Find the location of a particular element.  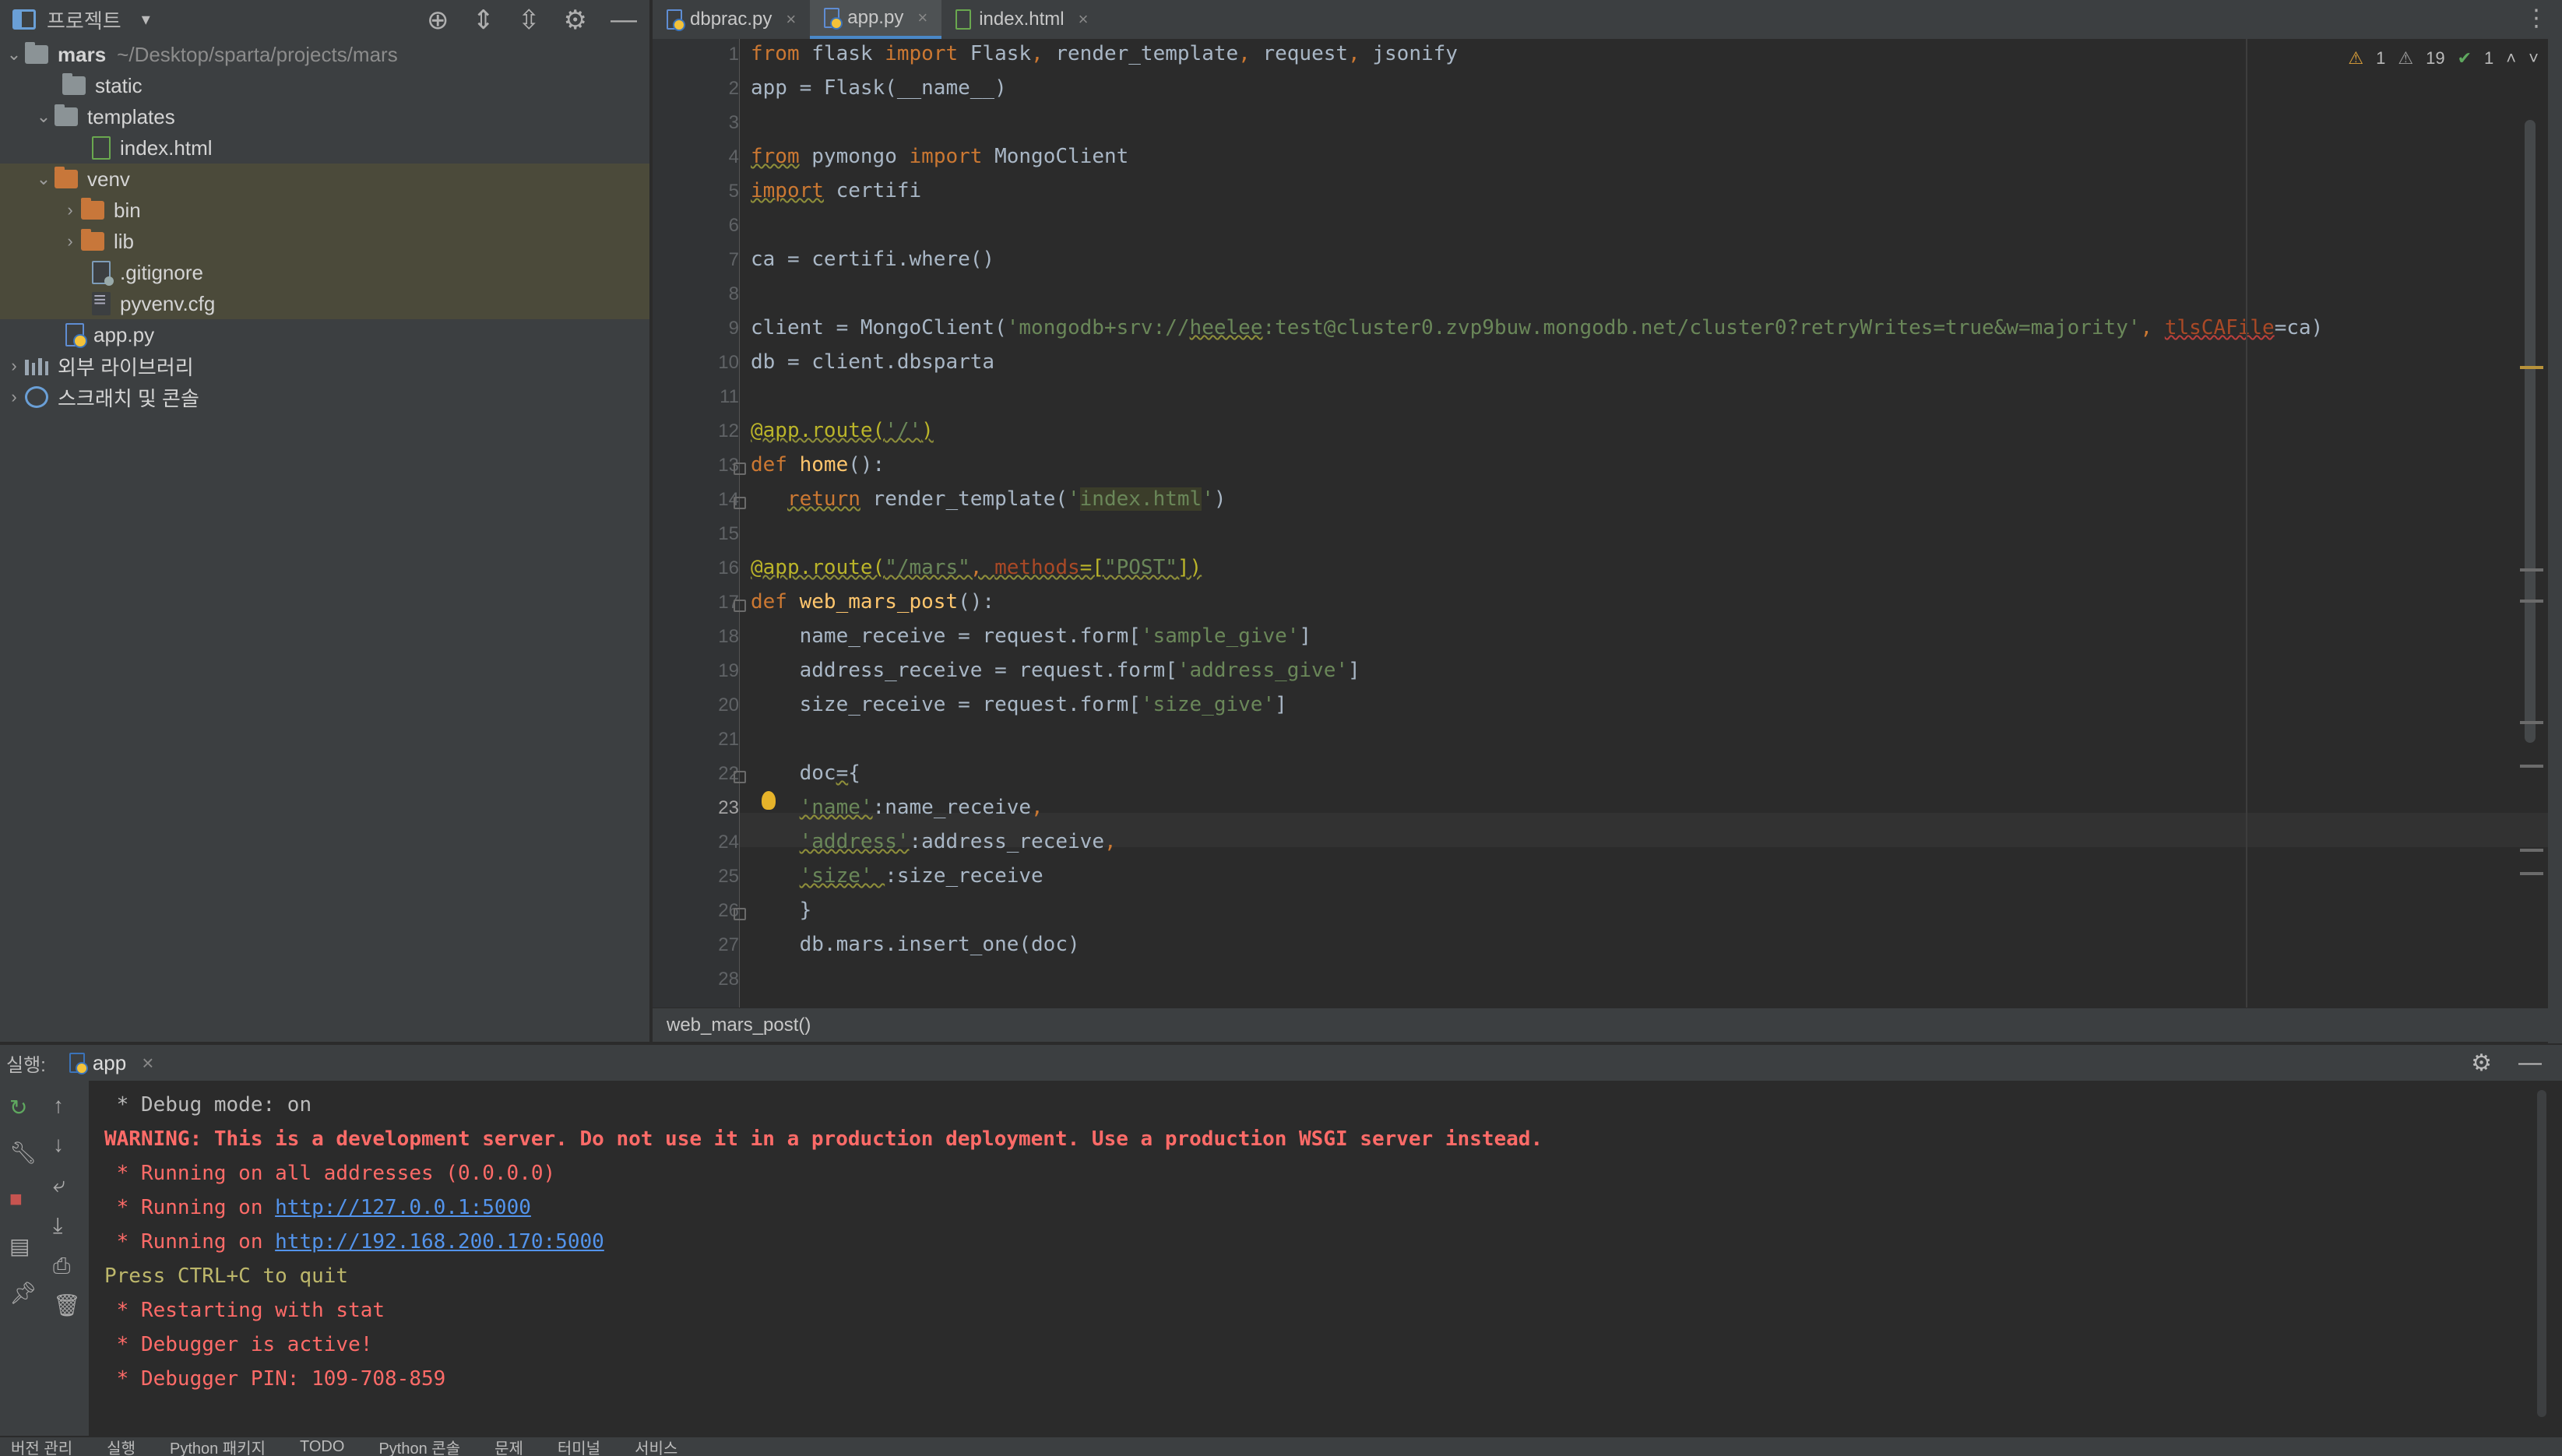

line-number: 8 is located at coordinates (734, 293).